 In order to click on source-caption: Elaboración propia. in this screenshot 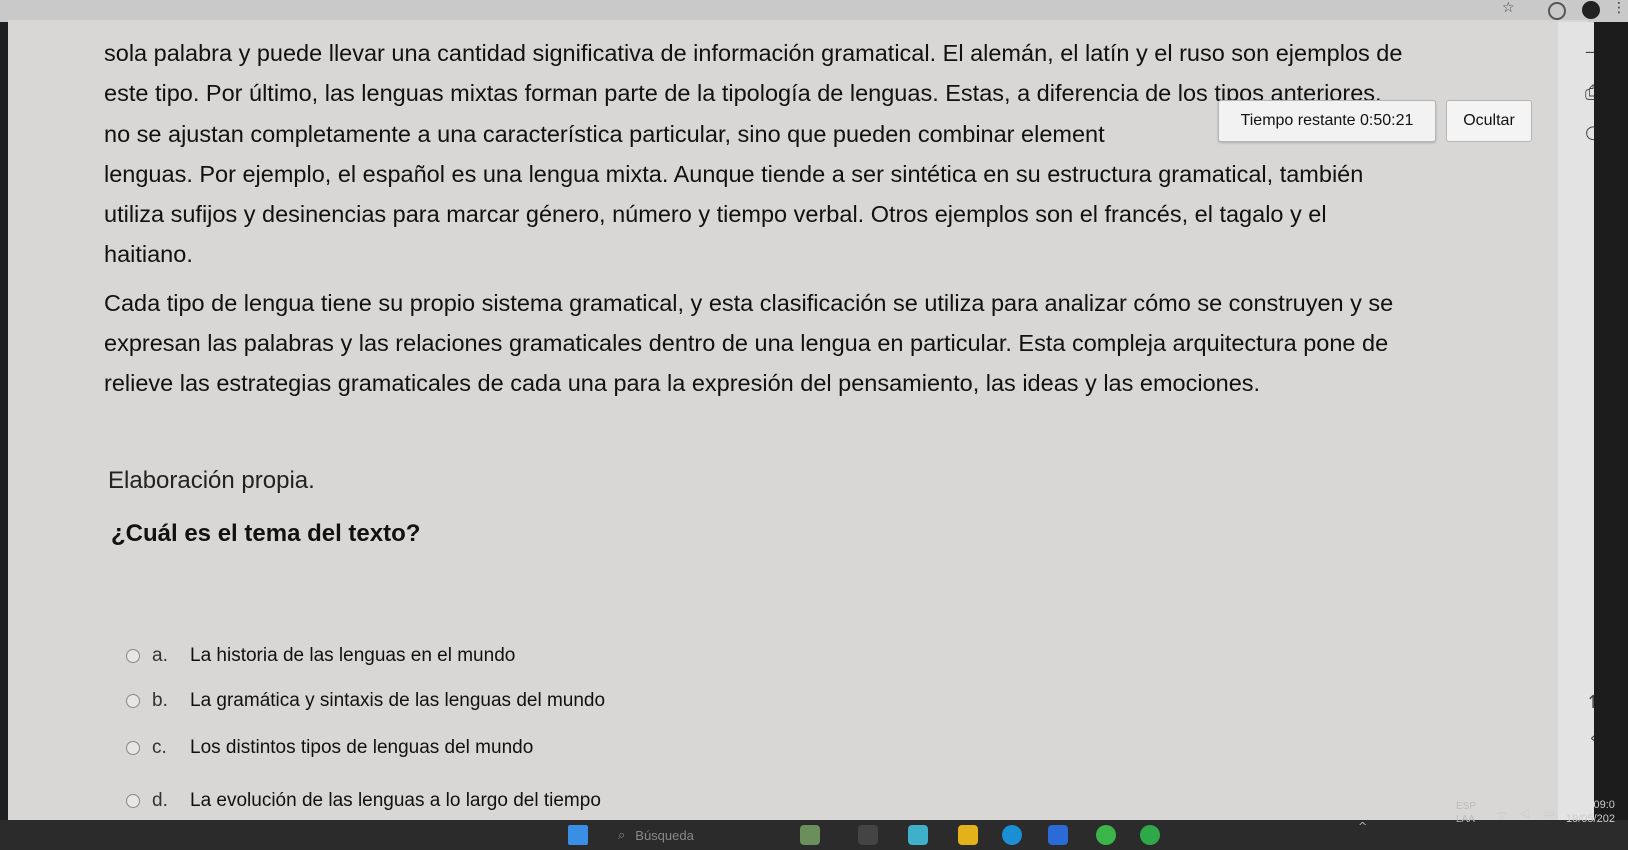, I will do `click(211, 480)`.